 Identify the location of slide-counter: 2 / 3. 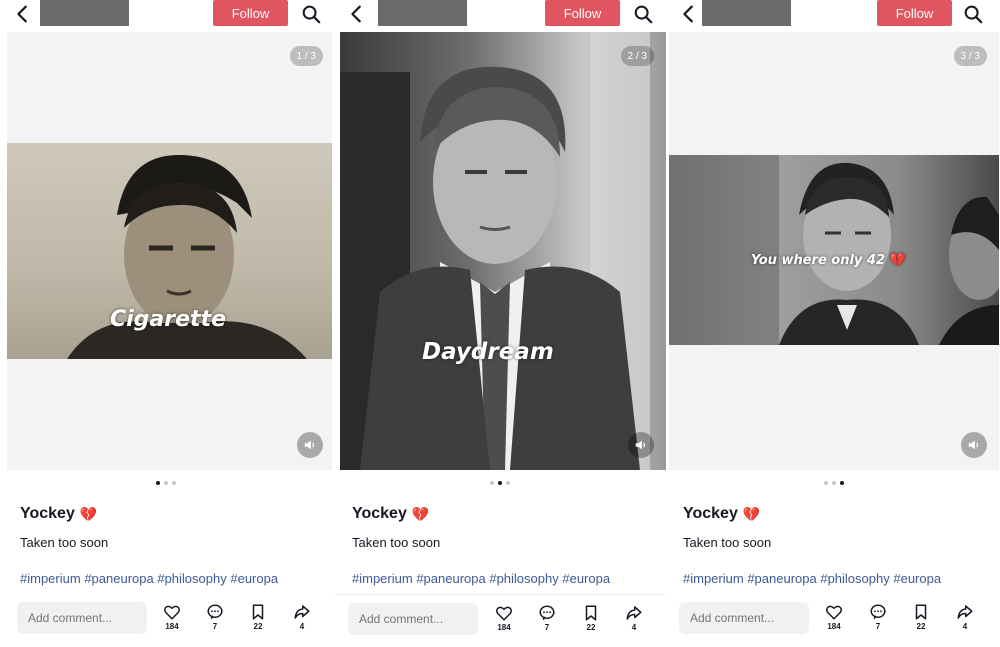
(637, 56).